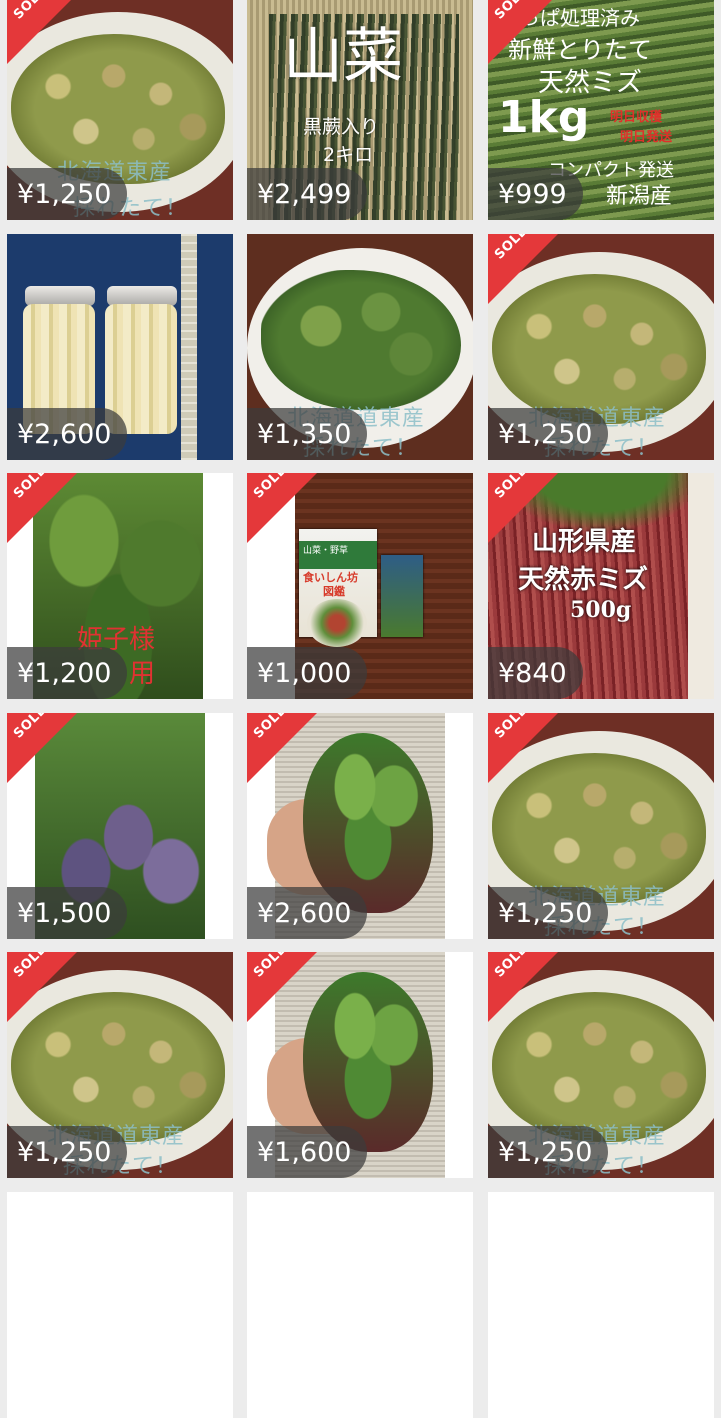 This screenshot has width=721, height=1418. Describe the element at coordinates (326, 551) in the screenshot. I see `book-title: 山菜・野草` at that location.